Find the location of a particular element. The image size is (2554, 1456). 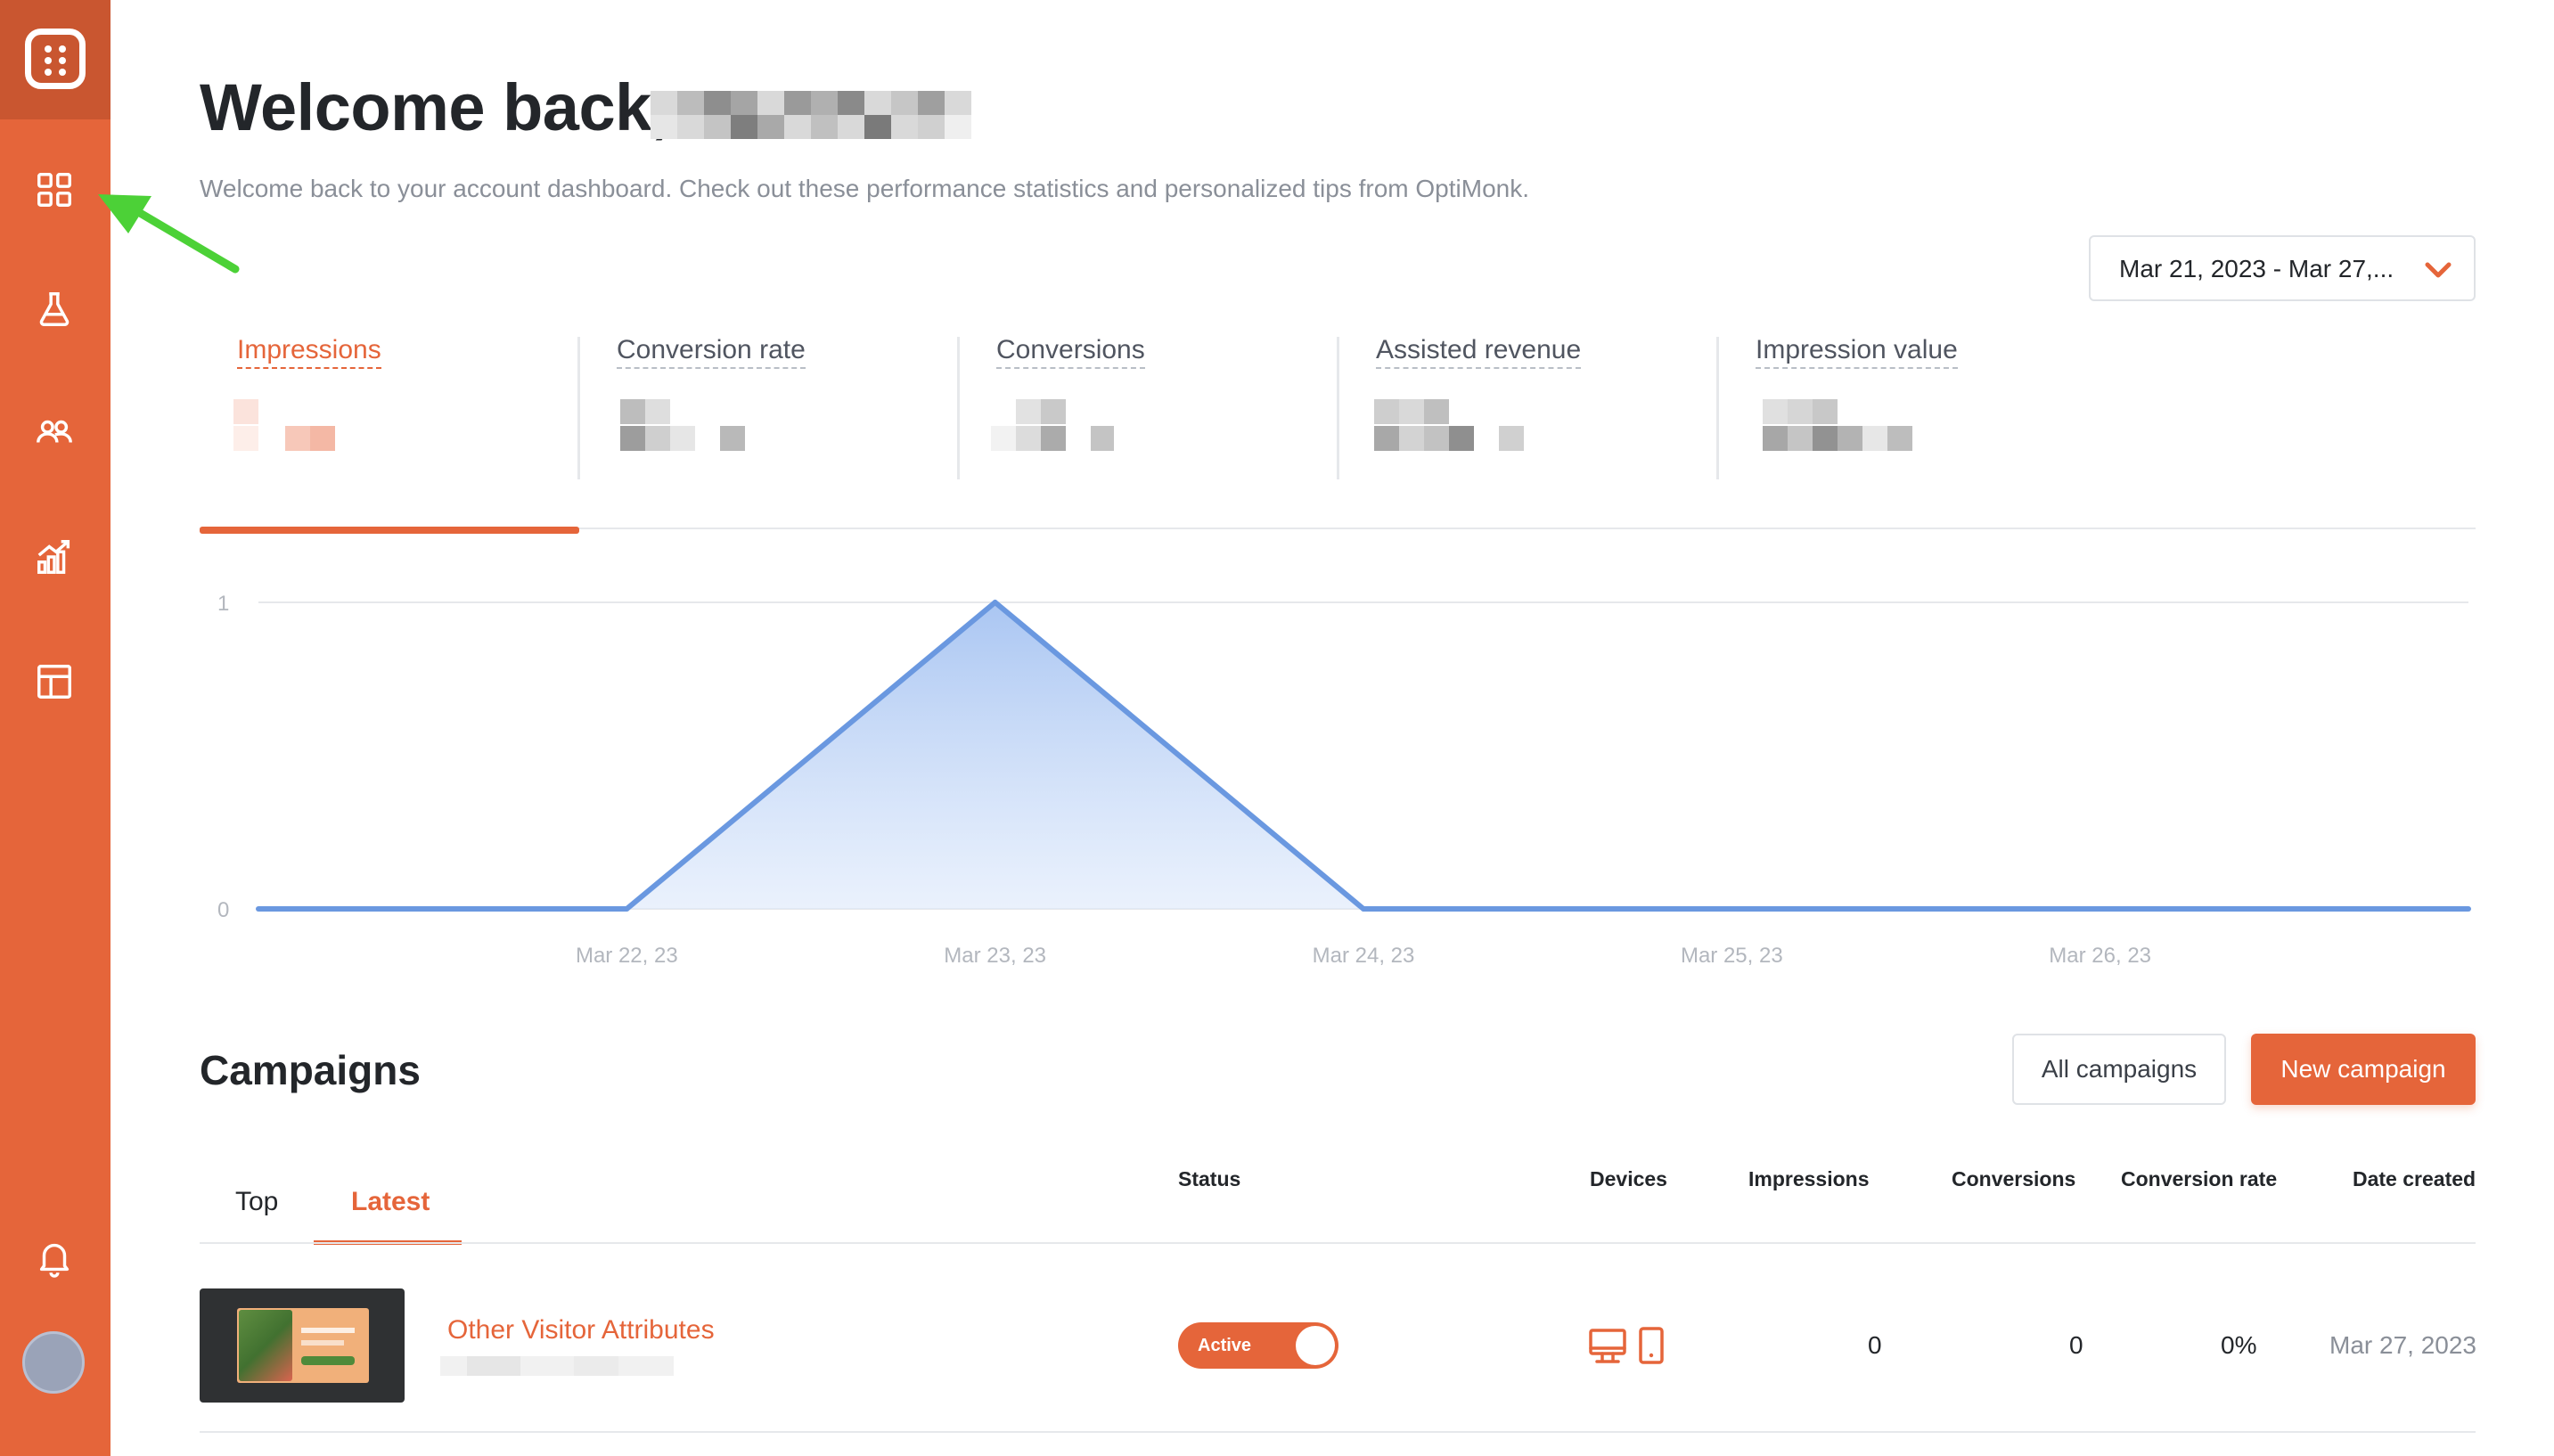

column-header-devices: Devices is located at coordinates (1628, 1178).